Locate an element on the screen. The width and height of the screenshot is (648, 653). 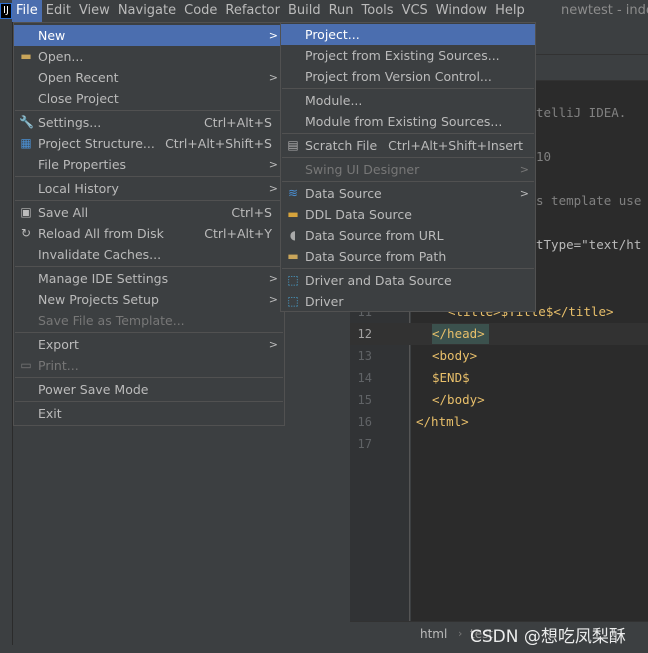
menu-item-label: Driver is located at coordinates (324, 301).